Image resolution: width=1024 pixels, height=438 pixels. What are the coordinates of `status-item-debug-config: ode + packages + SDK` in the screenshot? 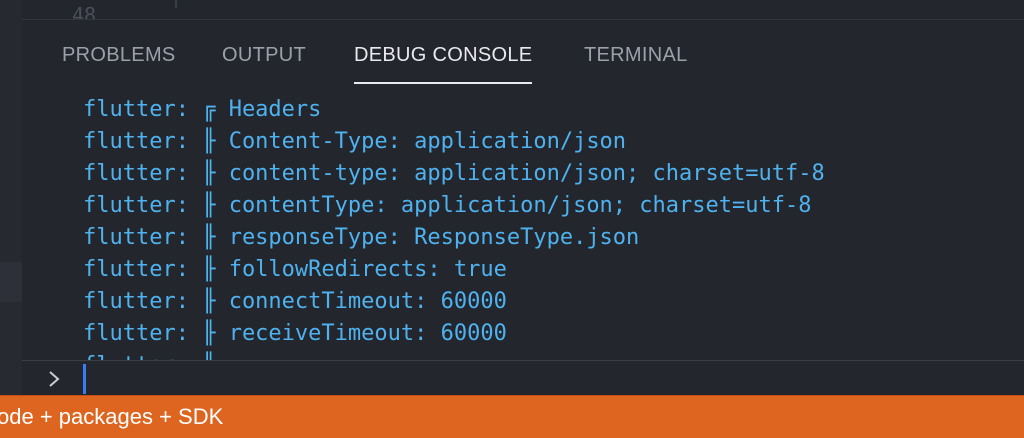 It's located at (111, 417).